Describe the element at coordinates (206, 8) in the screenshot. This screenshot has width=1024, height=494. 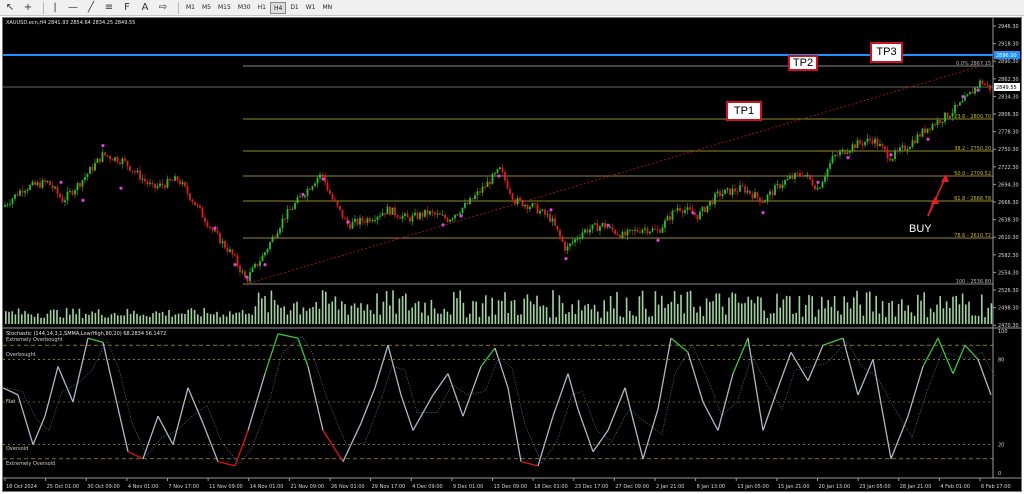
I see `timeframe-m5: M5` at that location.